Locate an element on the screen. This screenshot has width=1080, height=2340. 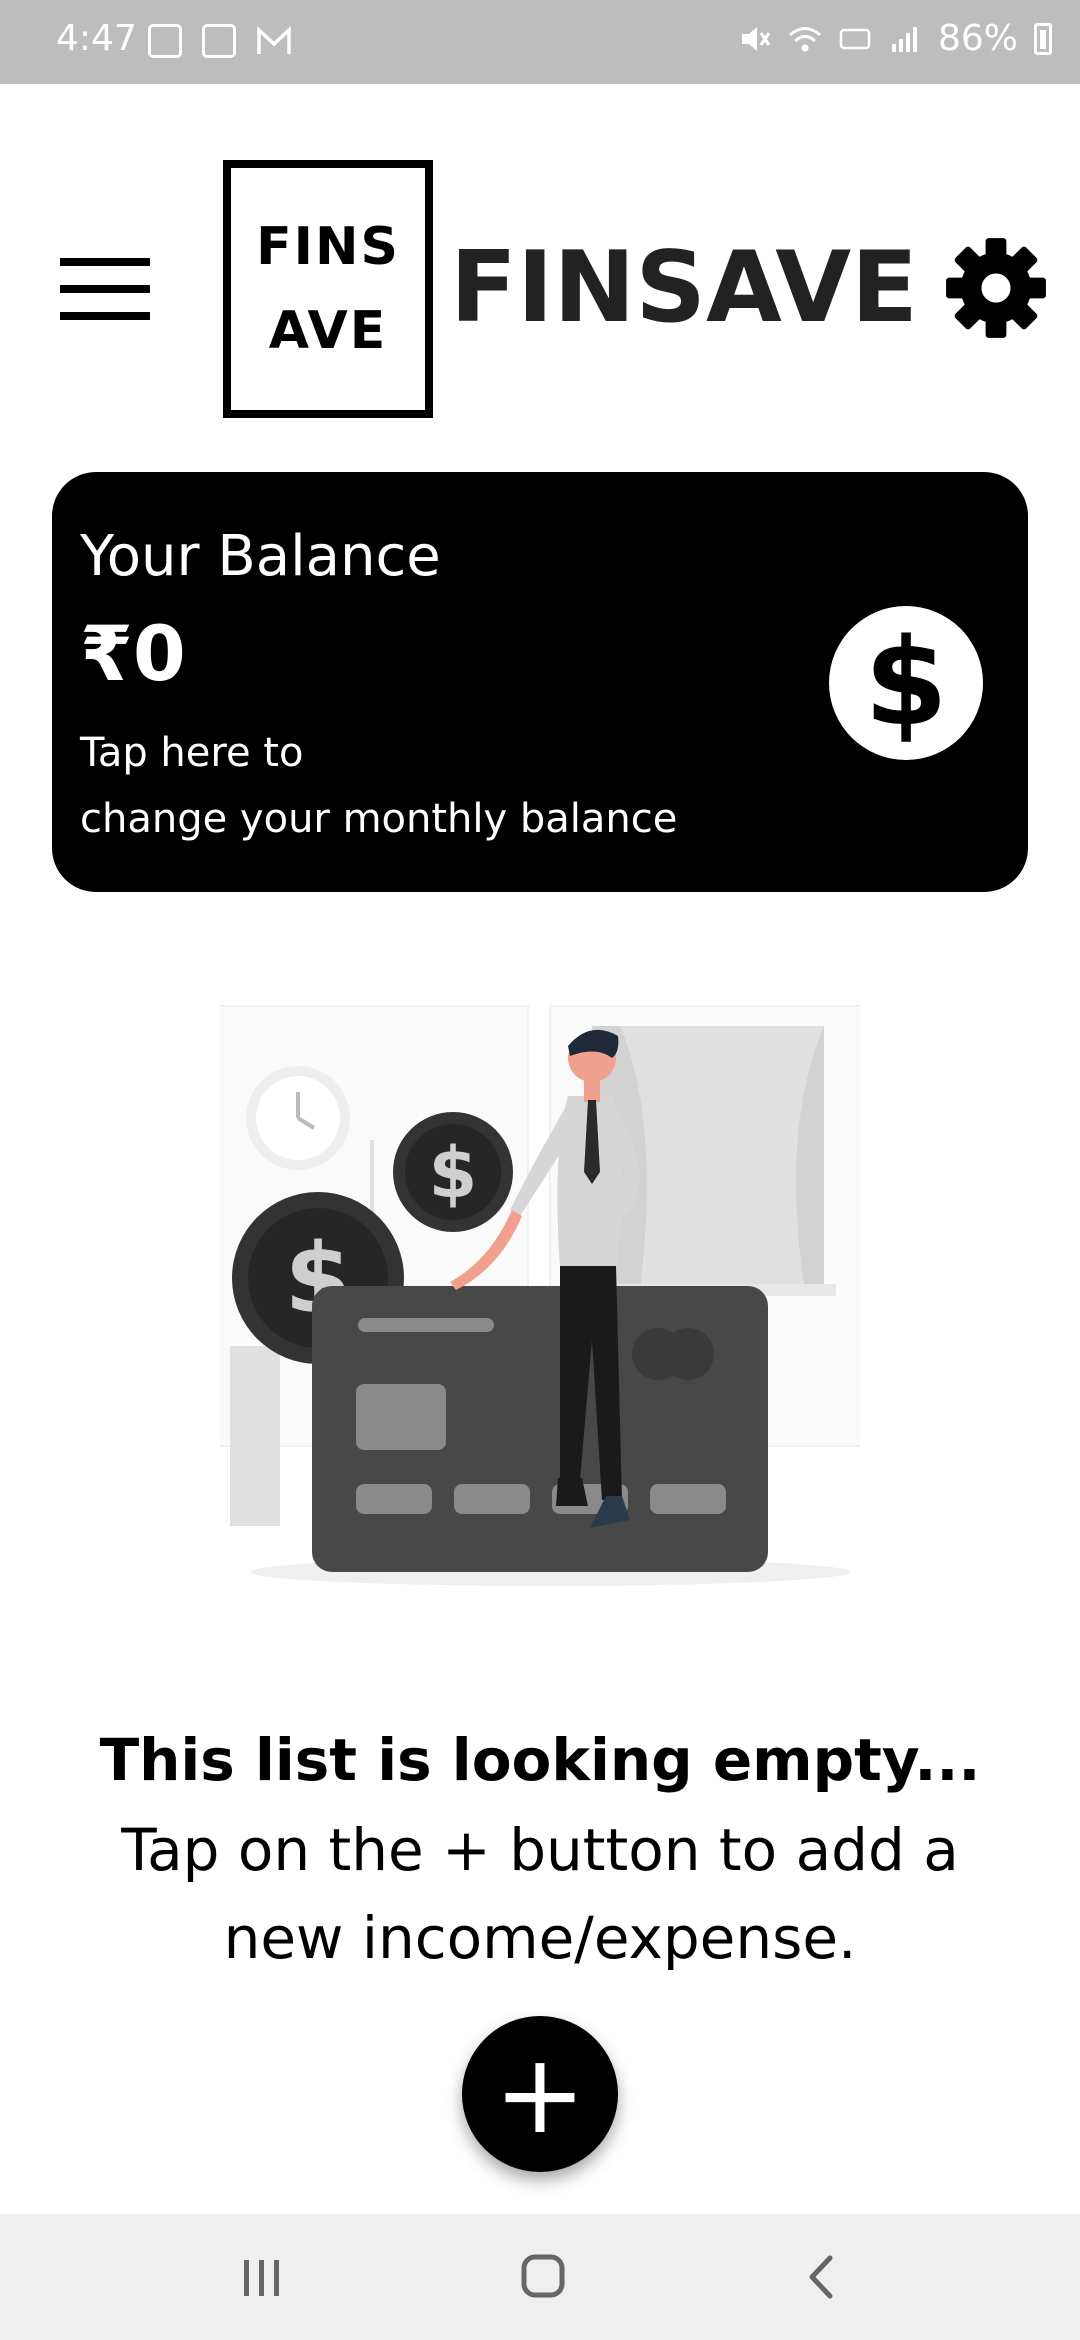
system-icons: 86% is located at coordinates (895, 38).